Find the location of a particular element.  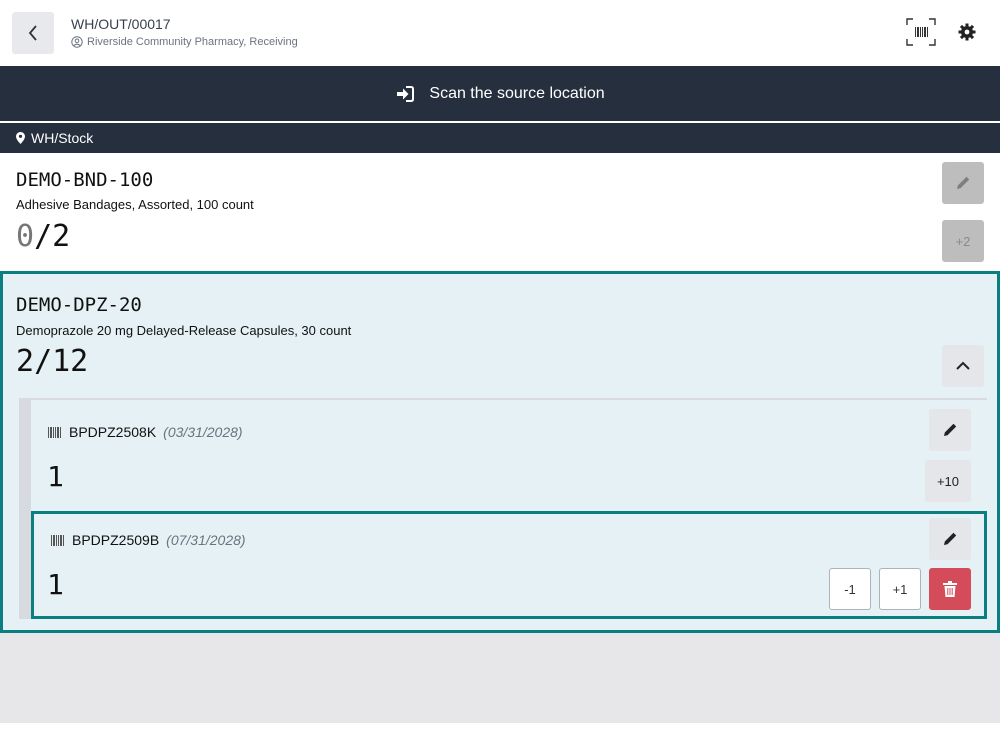

lot-label: BPDPZ2509B (07/31/2028) is located at coordinates (148, 540).